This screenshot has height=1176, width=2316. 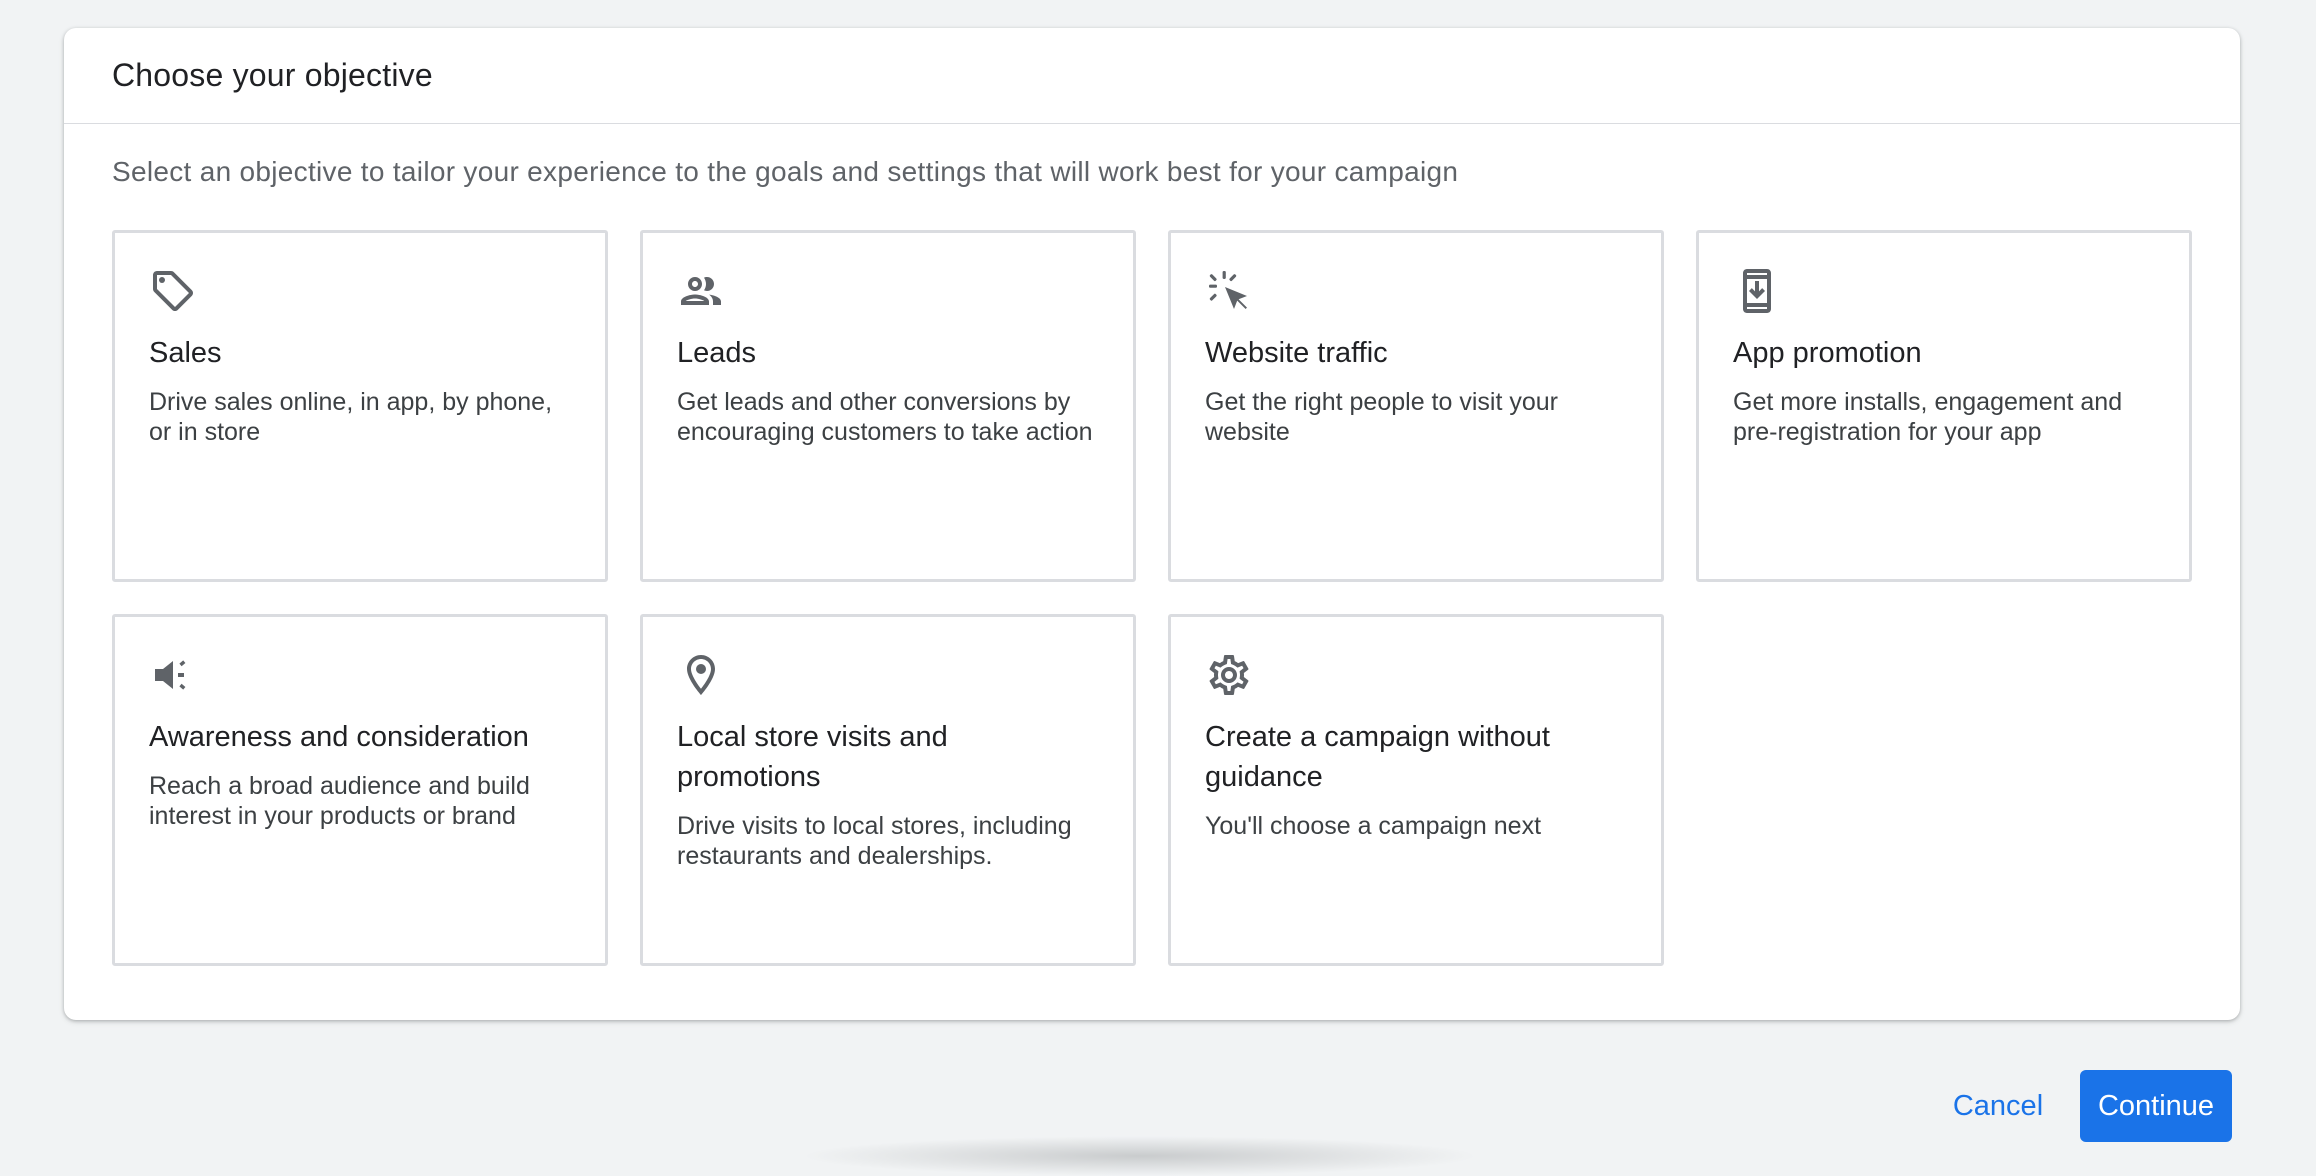 What do you see at coordinates (1998, 1106) in the screenshot?
I see `cancel-button: Cancel` at bounding box center [1998, 1106].